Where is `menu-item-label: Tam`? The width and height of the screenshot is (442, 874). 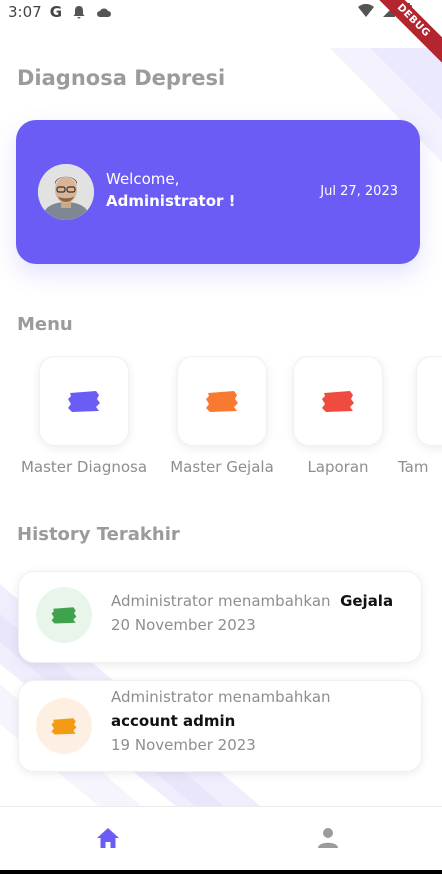
menu-item-label: Tam is located at coordinates (413, 467).